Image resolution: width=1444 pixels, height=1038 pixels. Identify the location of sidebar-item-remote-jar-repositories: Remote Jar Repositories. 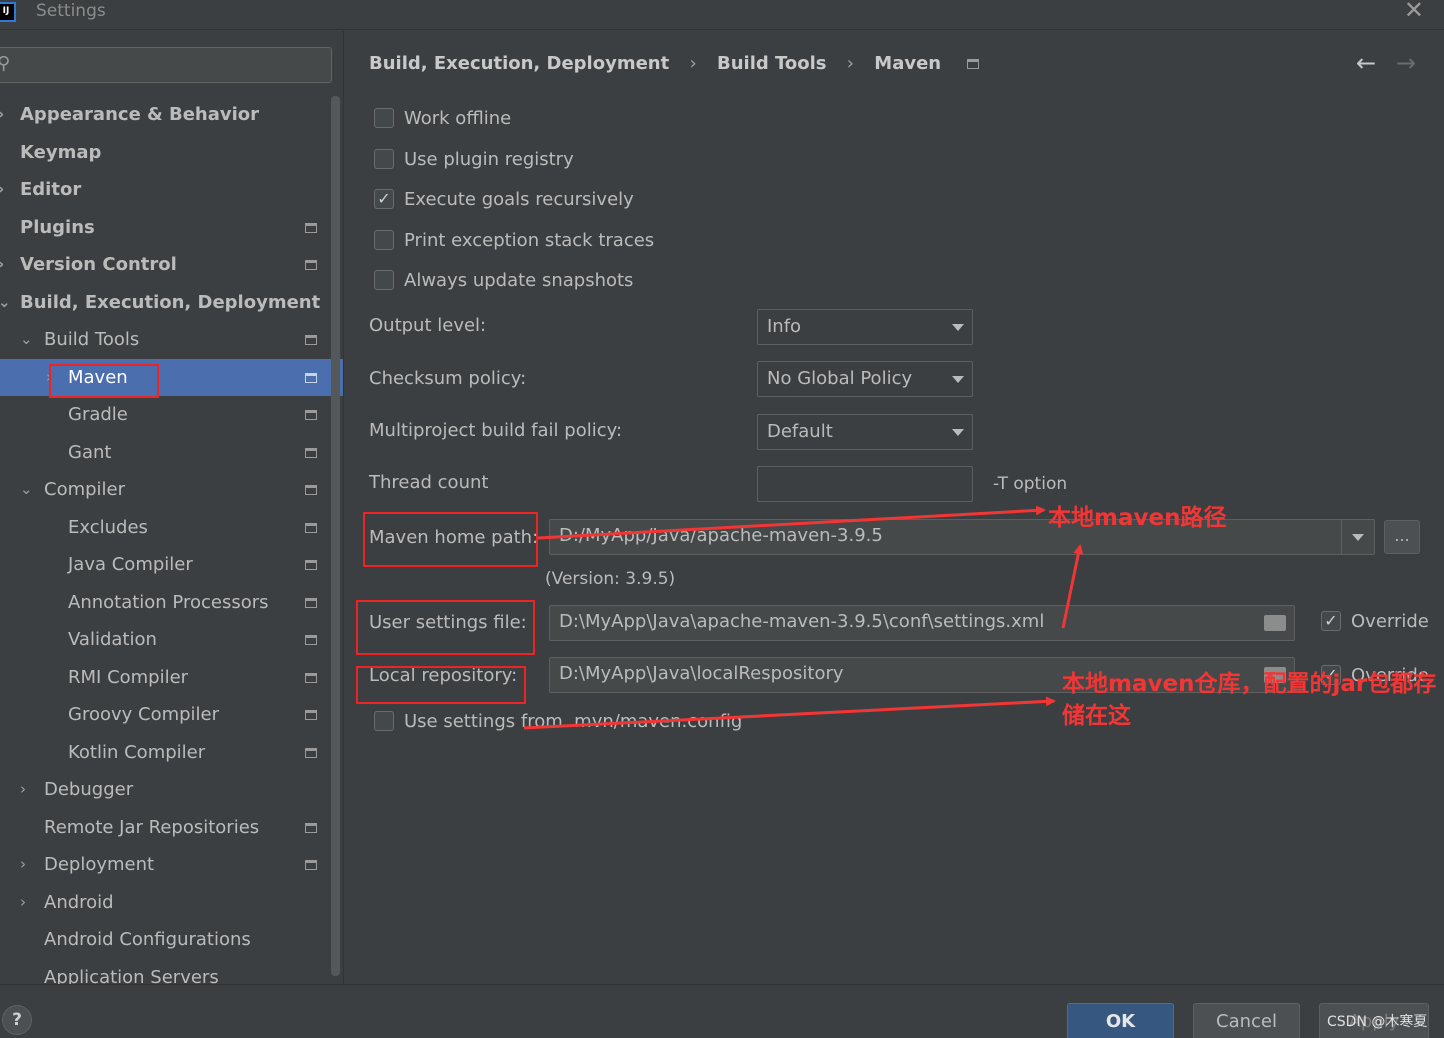
(171, 828).